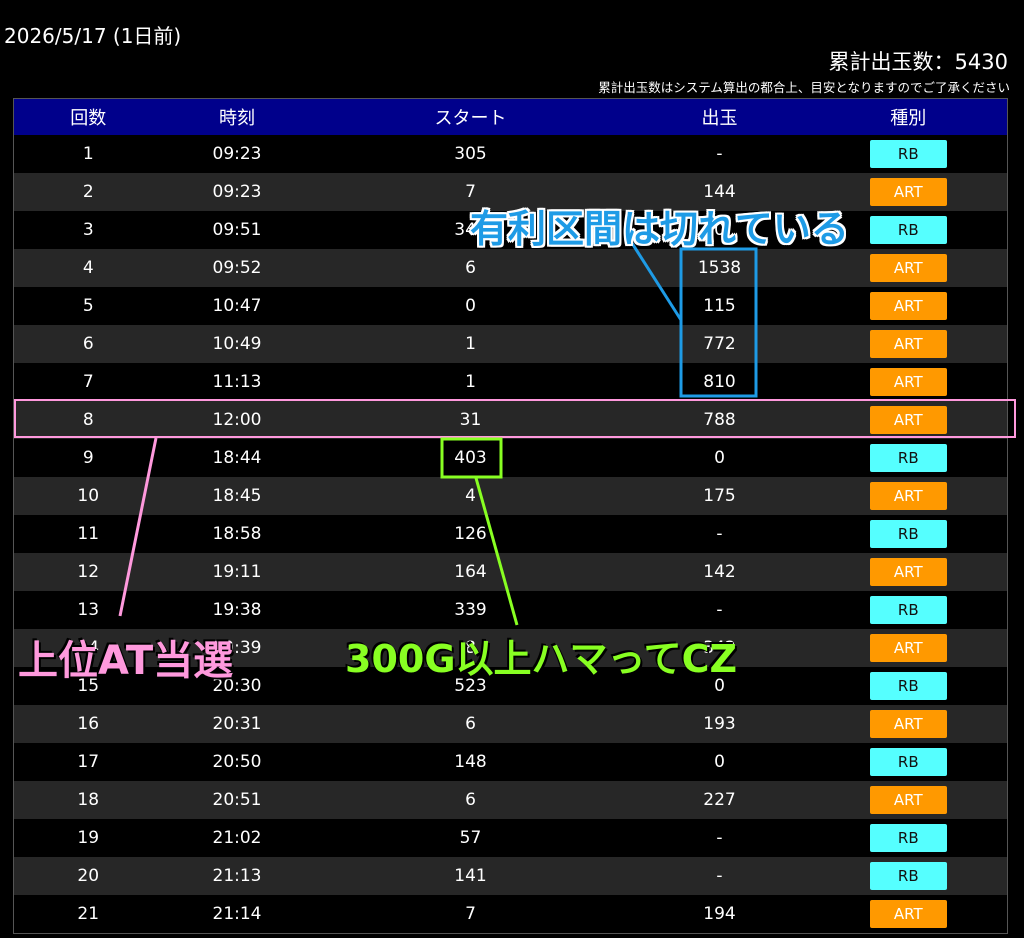  I want to click on cell-time: 20:50, so click(237, 762).